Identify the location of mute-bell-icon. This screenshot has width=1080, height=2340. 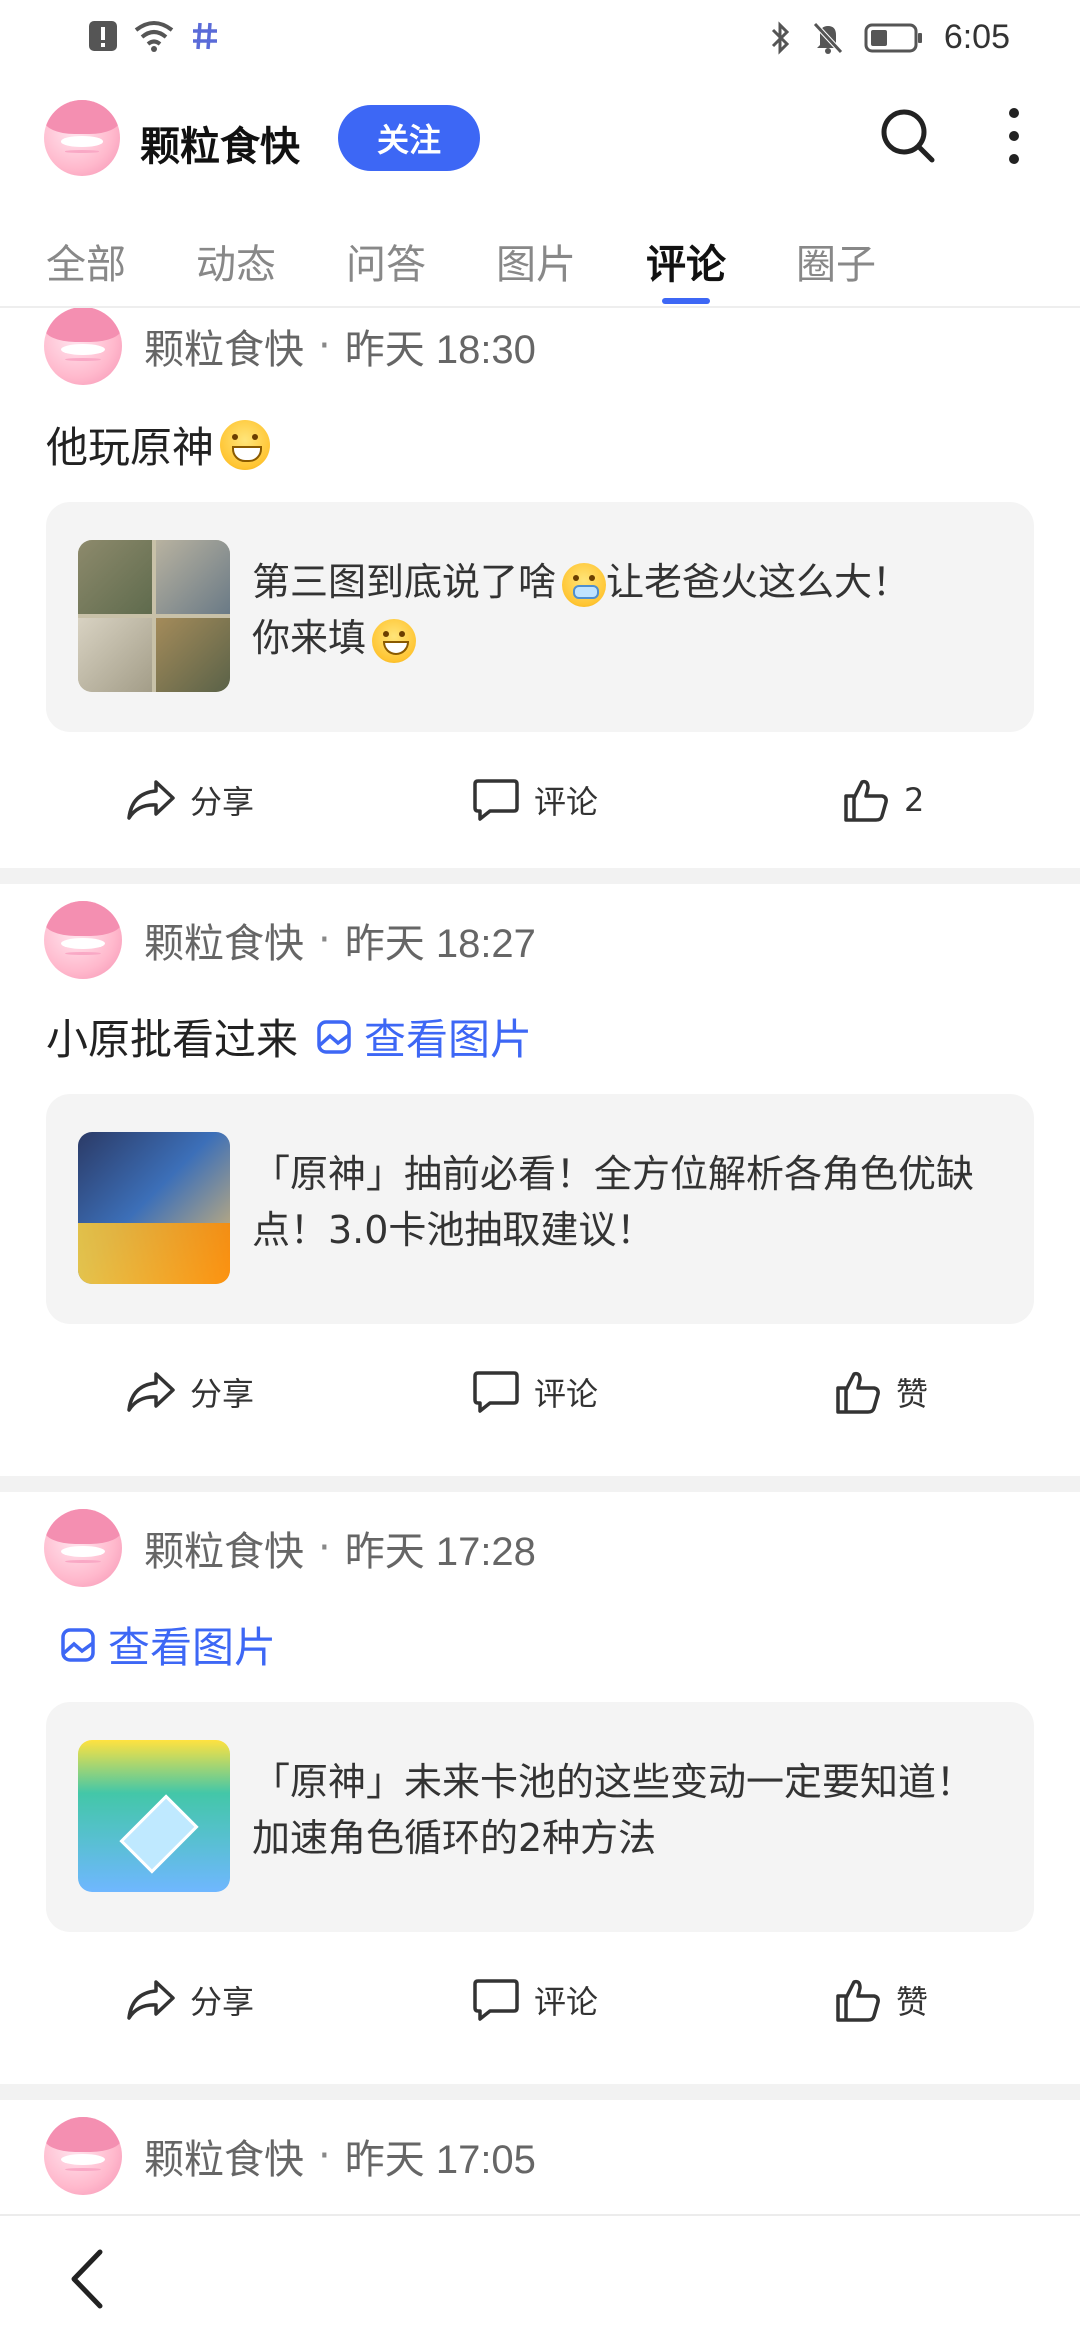
(828, 38).